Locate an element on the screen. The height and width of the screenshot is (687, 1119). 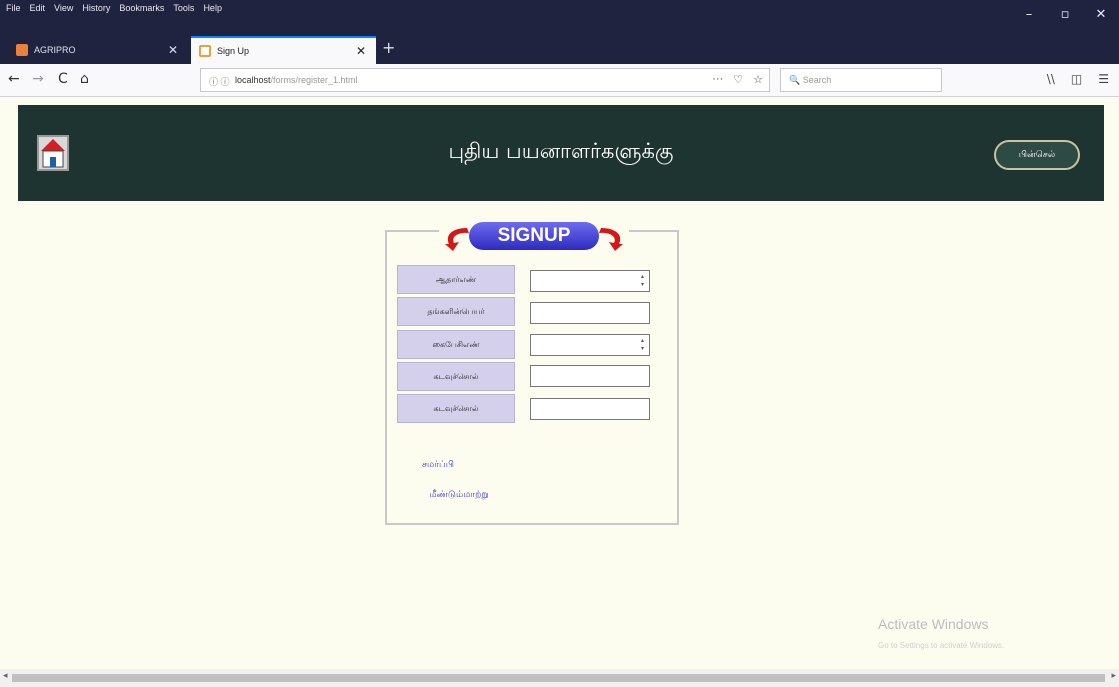
tab-agripro: AGRIPRO ✕ is located at coordinates (98, 50).